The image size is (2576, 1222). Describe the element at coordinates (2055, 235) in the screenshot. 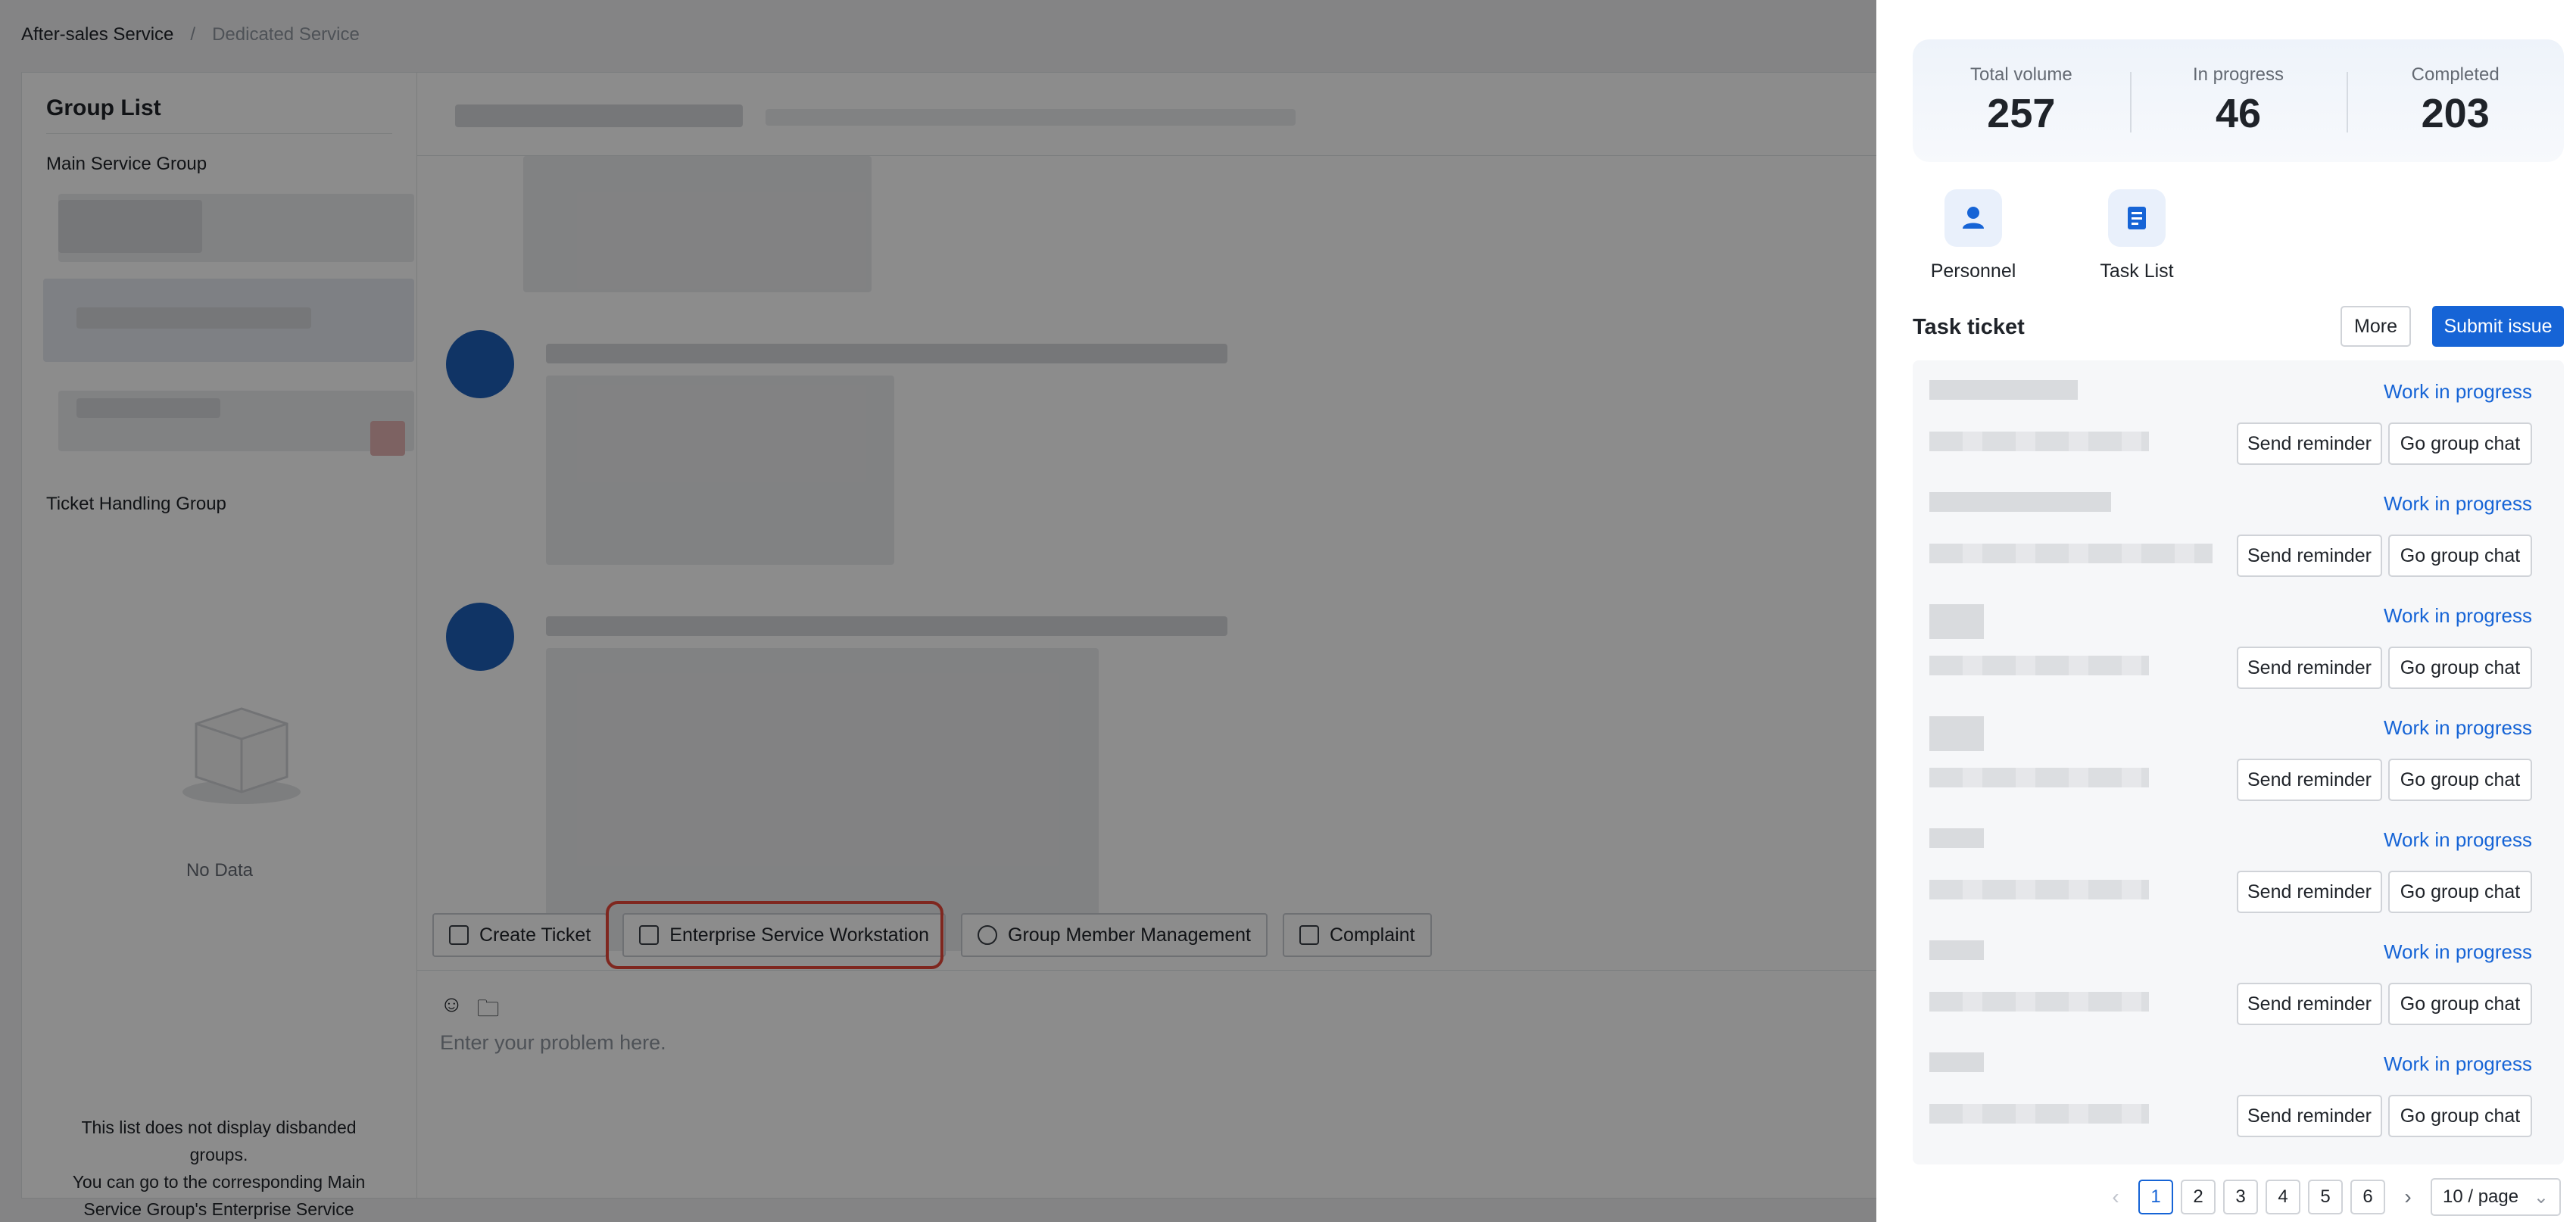

I see `shortcuts: Personnel Task List` at that location.